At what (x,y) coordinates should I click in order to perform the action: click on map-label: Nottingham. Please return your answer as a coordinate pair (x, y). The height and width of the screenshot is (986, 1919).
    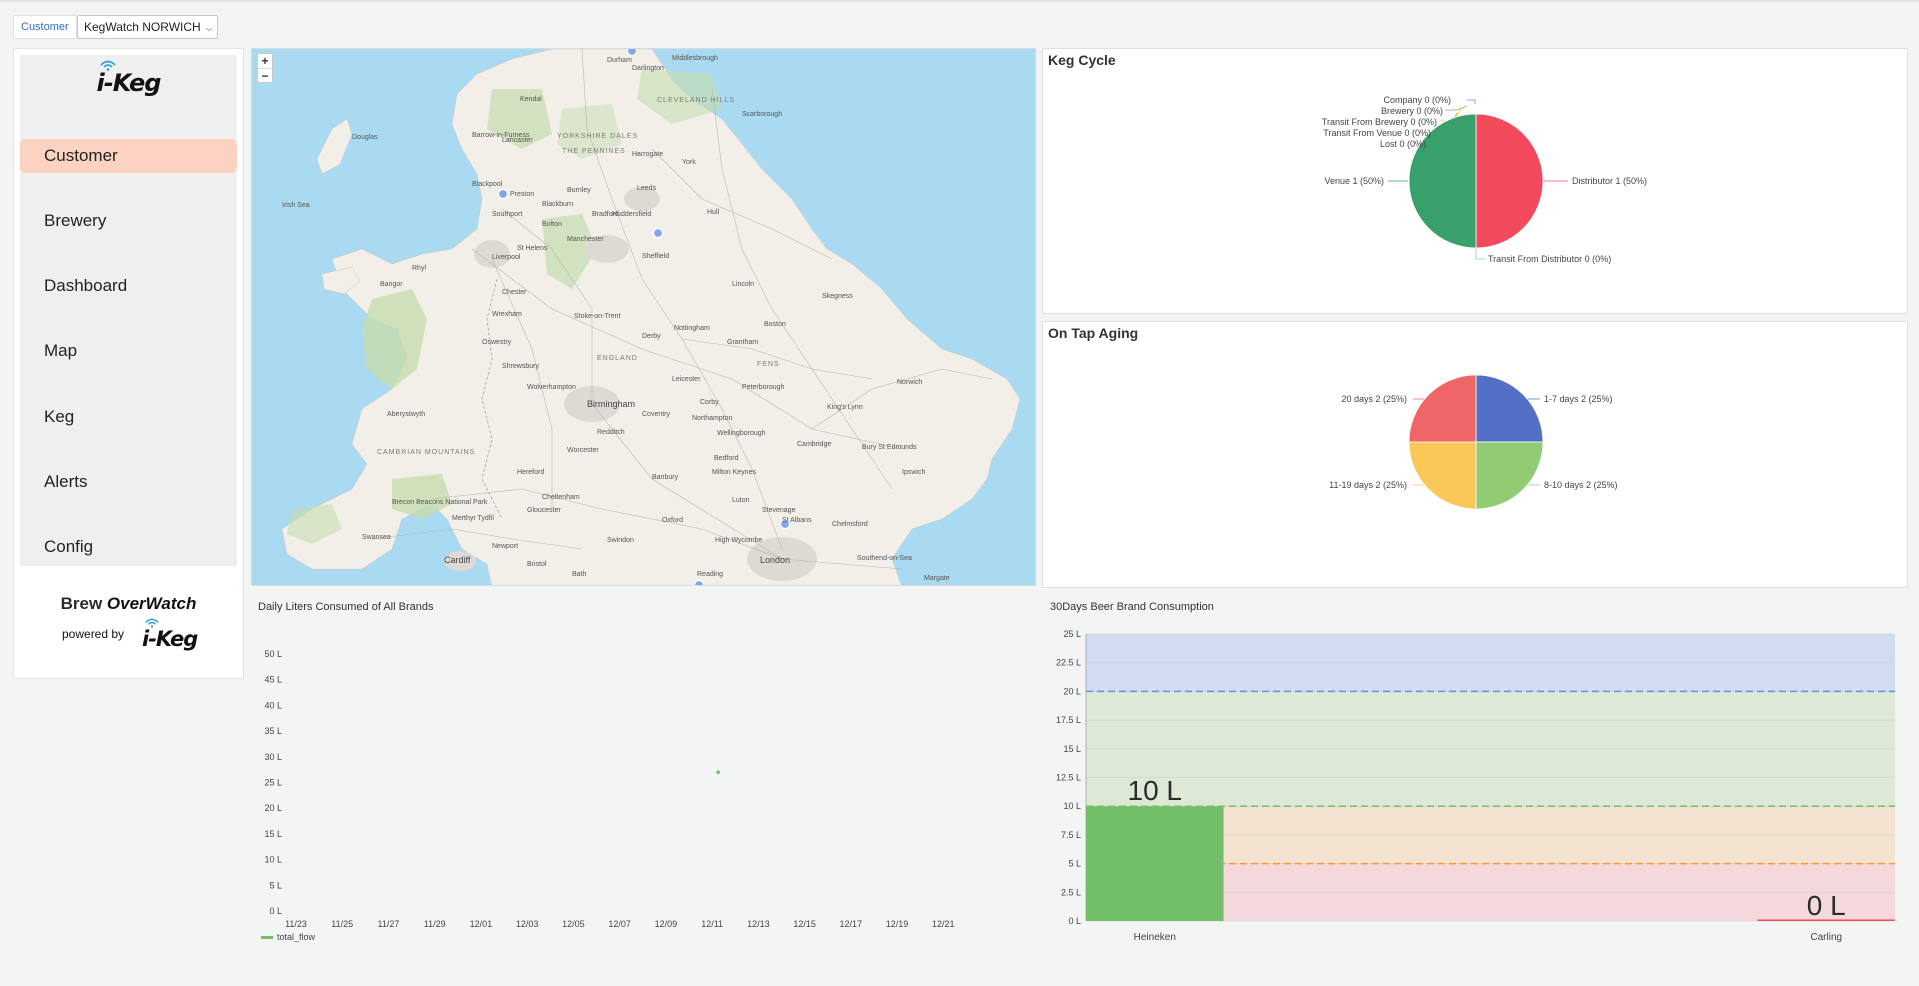
    Looking at the image, I should click on (692, 328).